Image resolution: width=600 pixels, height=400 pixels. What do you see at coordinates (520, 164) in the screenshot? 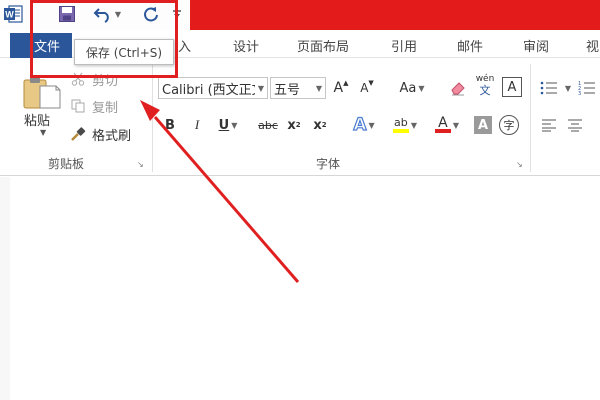
I see `font-dialog-launcher-icon: ↘` at bounding box center [520, 164].